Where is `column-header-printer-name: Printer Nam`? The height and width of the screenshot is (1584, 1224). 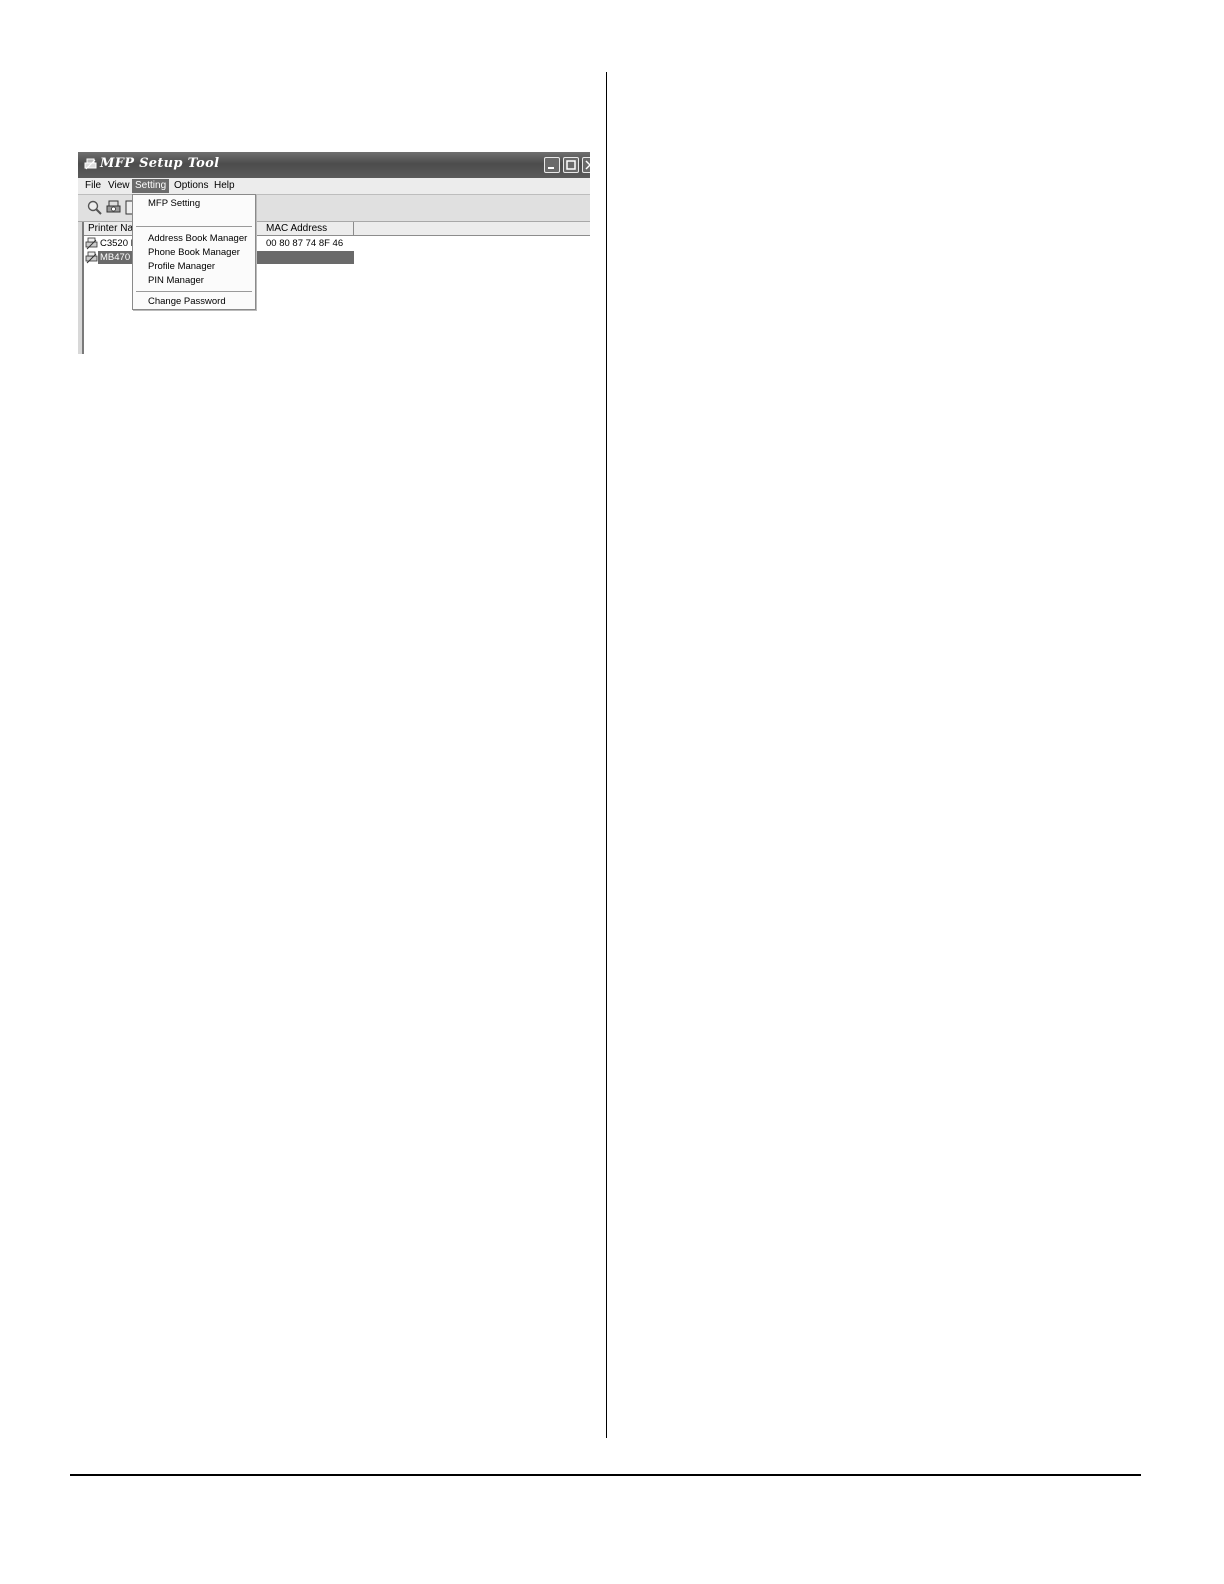 column-header-printer-name: Printer Nam is located at coordinates (109, 228).